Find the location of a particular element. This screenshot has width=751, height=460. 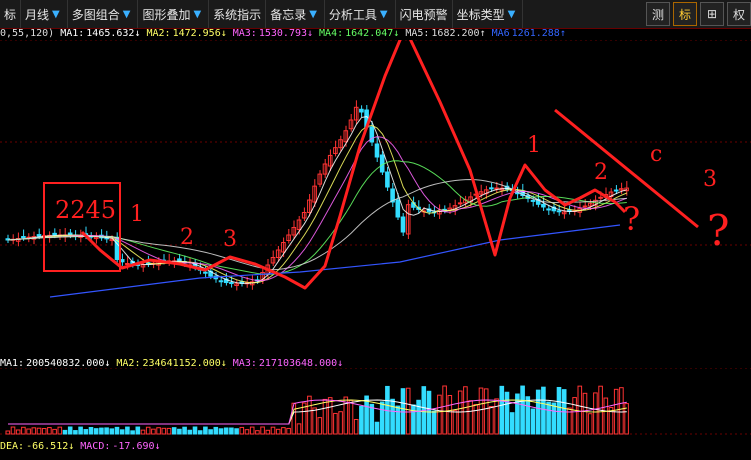

readout-value: 1261.288↑ is located at coordinates (538, 33).